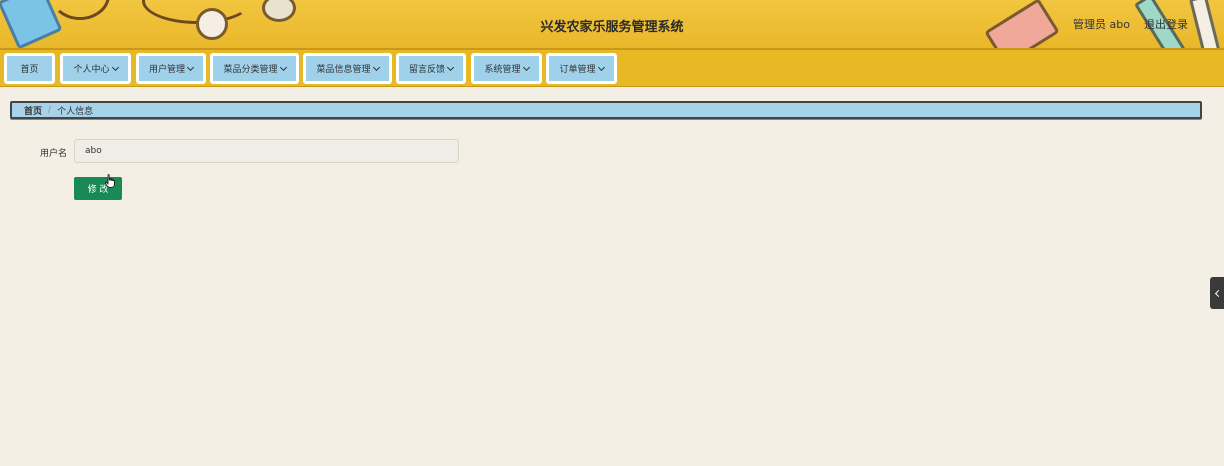  I want to click on logout-link: 退出登录, so click(1166, 24).